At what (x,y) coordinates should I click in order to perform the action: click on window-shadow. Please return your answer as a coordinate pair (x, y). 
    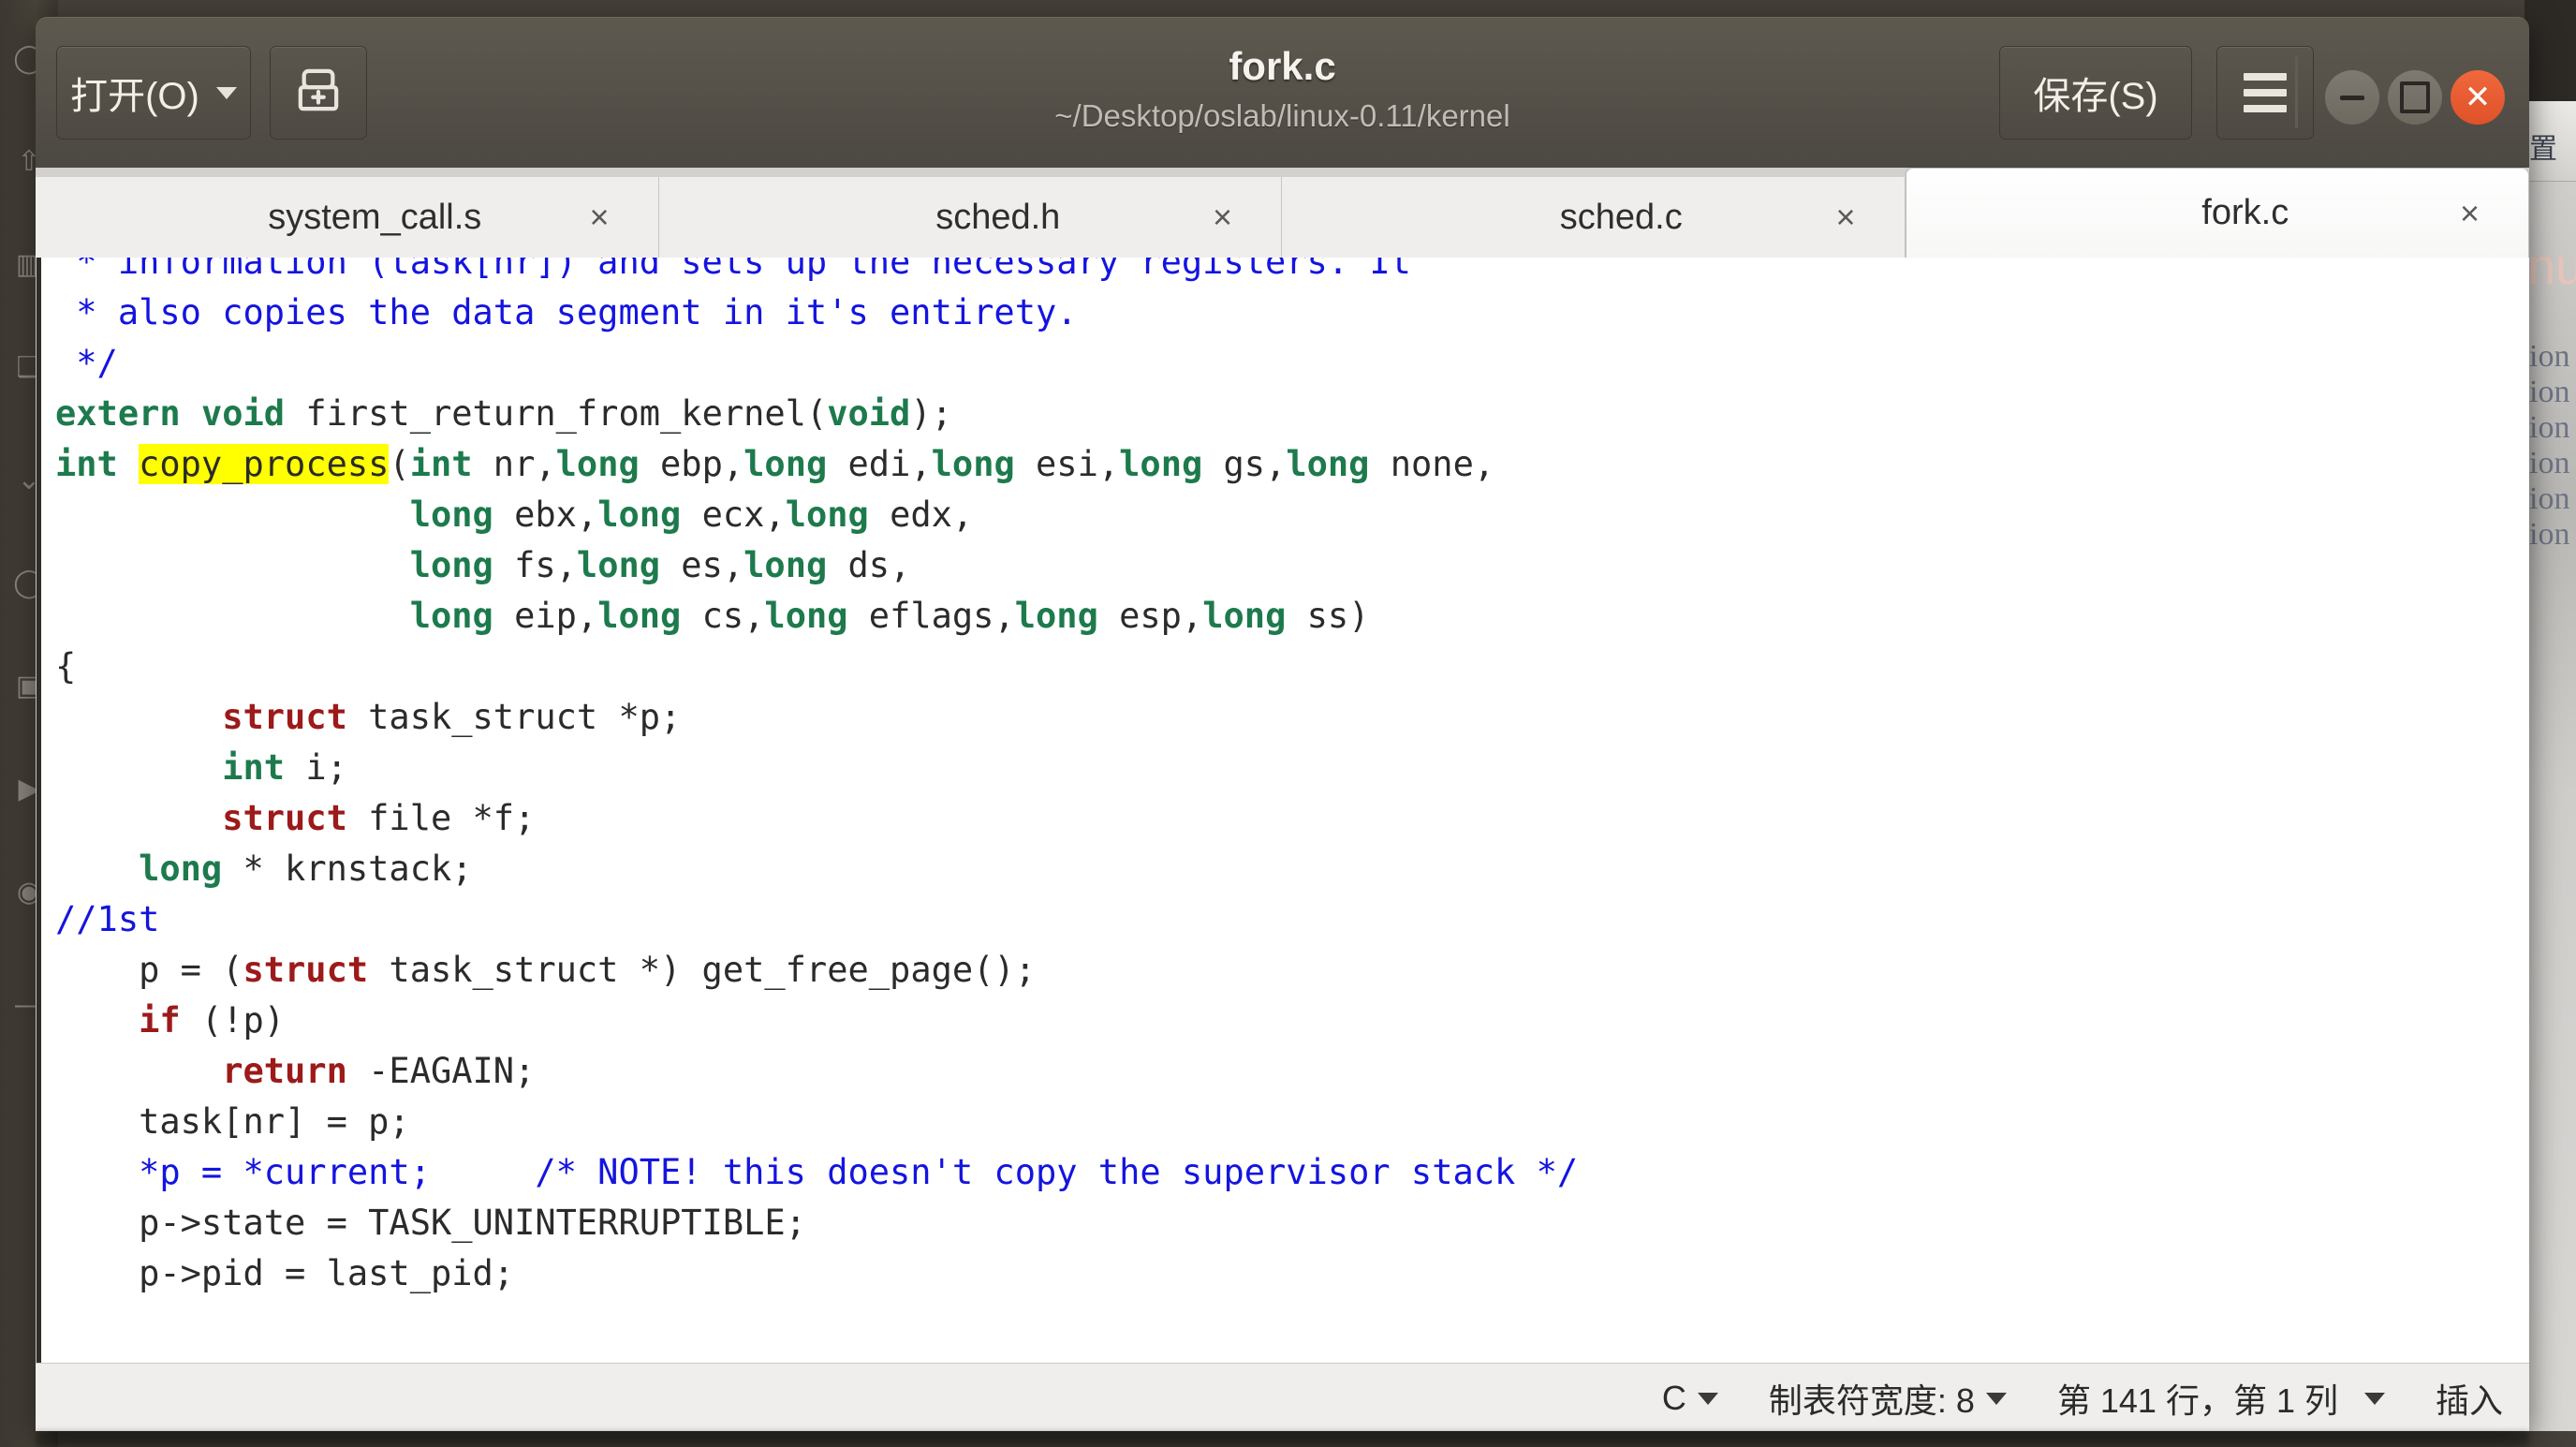
    Looking at the image, I should click on (1282, 1439).